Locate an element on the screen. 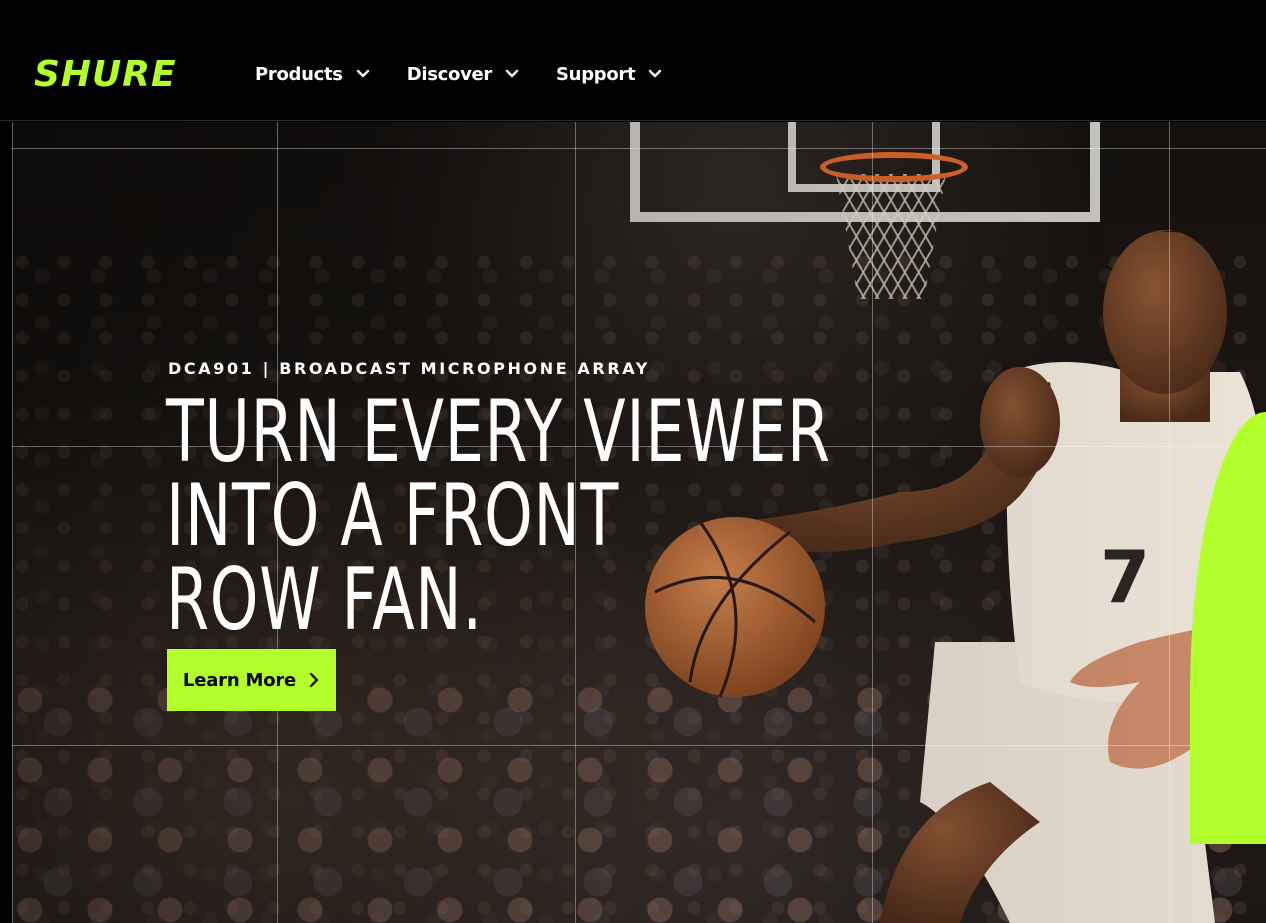  site-header: SHURE Products Discover Support is located at coordinates (633, 60).